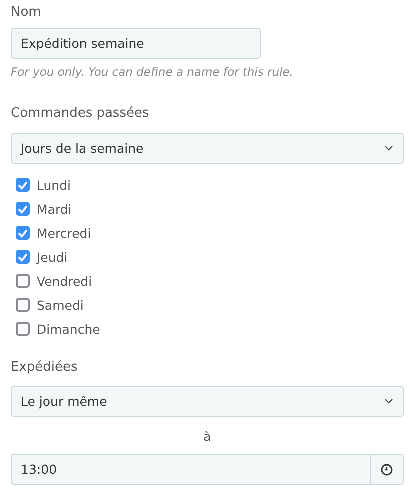 This screenshot has width=416, height=489. What do you see at coordinates (207, 469) in the screenshot?
I see `time-field: 13:00` at bounding box center [207, 469].